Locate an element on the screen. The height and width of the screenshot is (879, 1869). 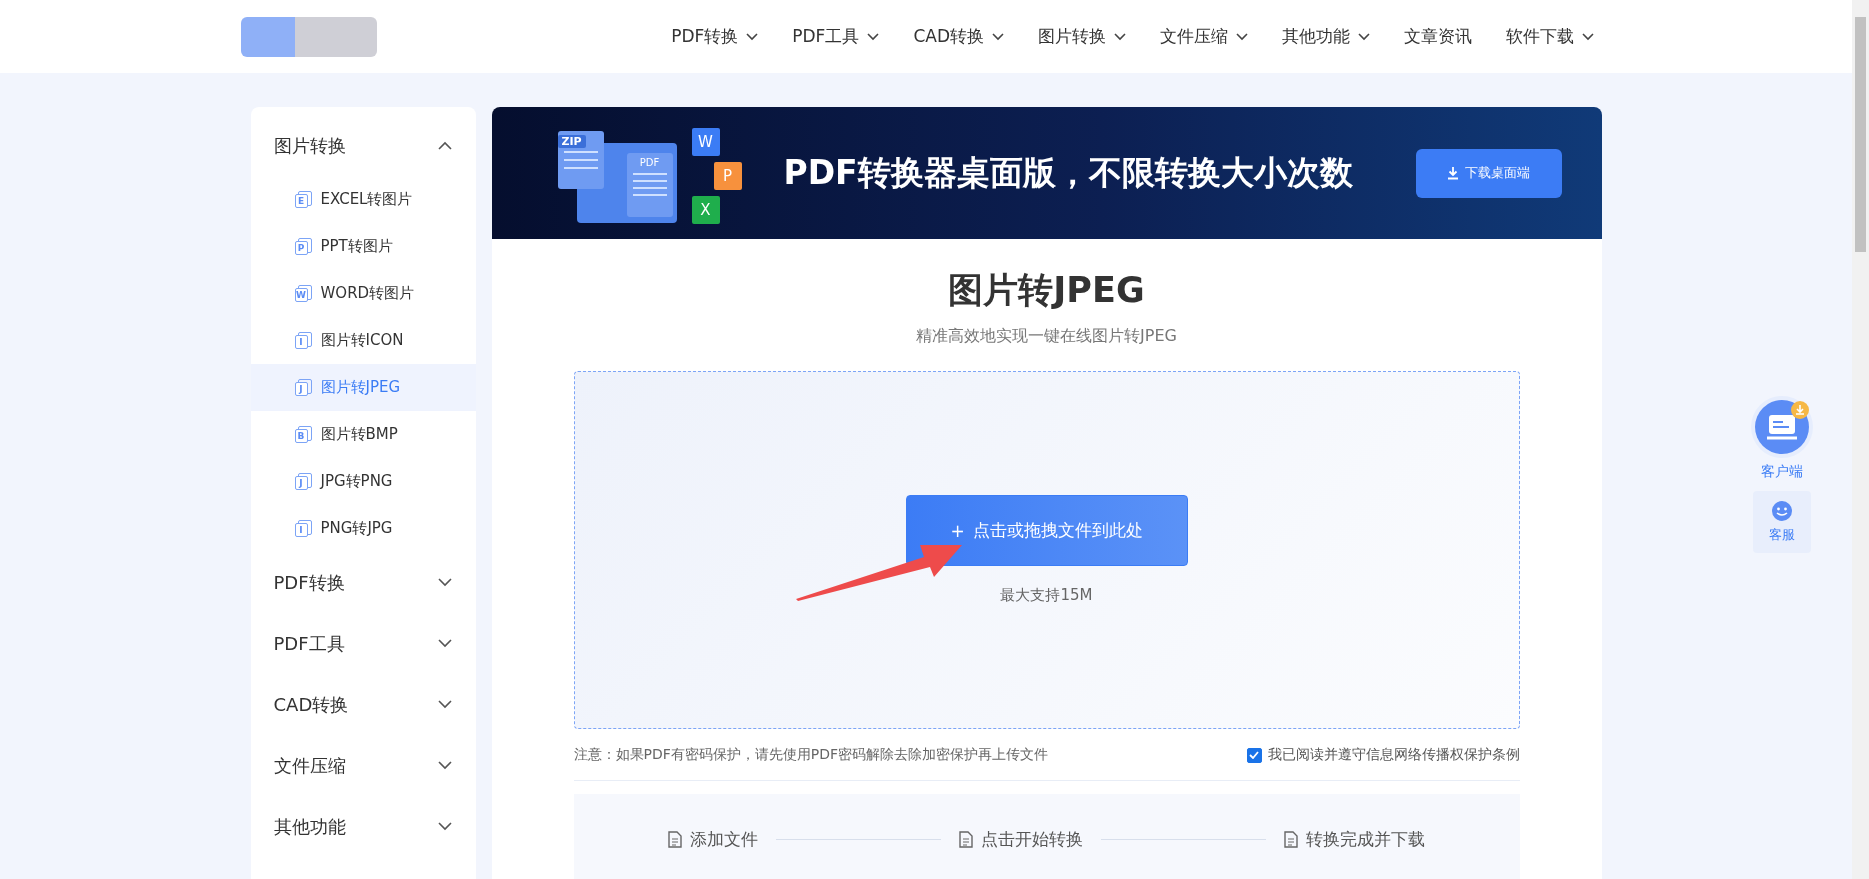
document-icon: B is located at coordinates (302, 434).